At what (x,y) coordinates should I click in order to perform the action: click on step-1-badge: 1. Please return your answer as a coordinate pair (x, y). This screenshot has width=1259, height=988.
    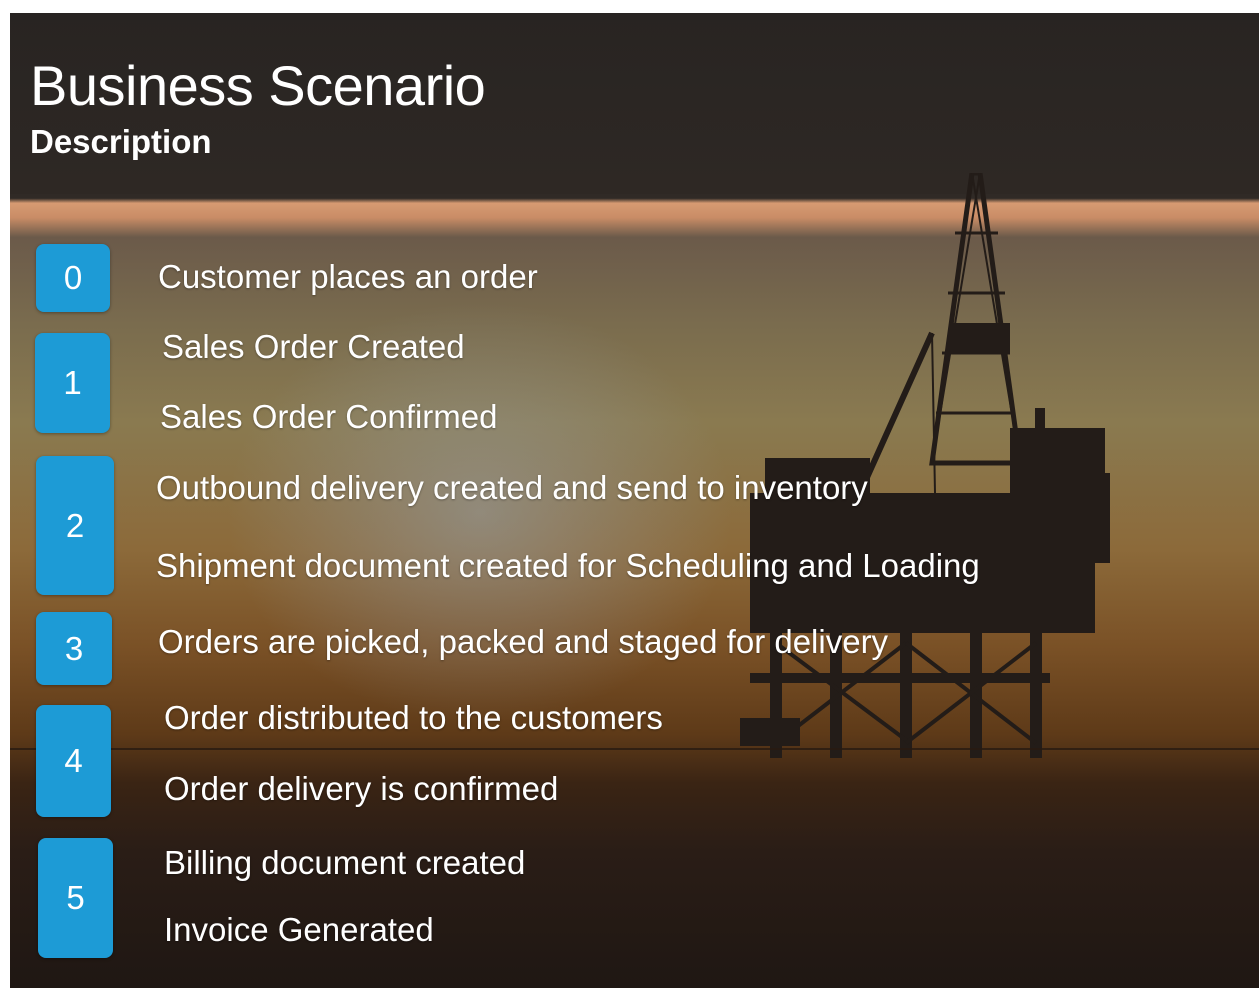
    Looking at the image, I should click on (72, 383).